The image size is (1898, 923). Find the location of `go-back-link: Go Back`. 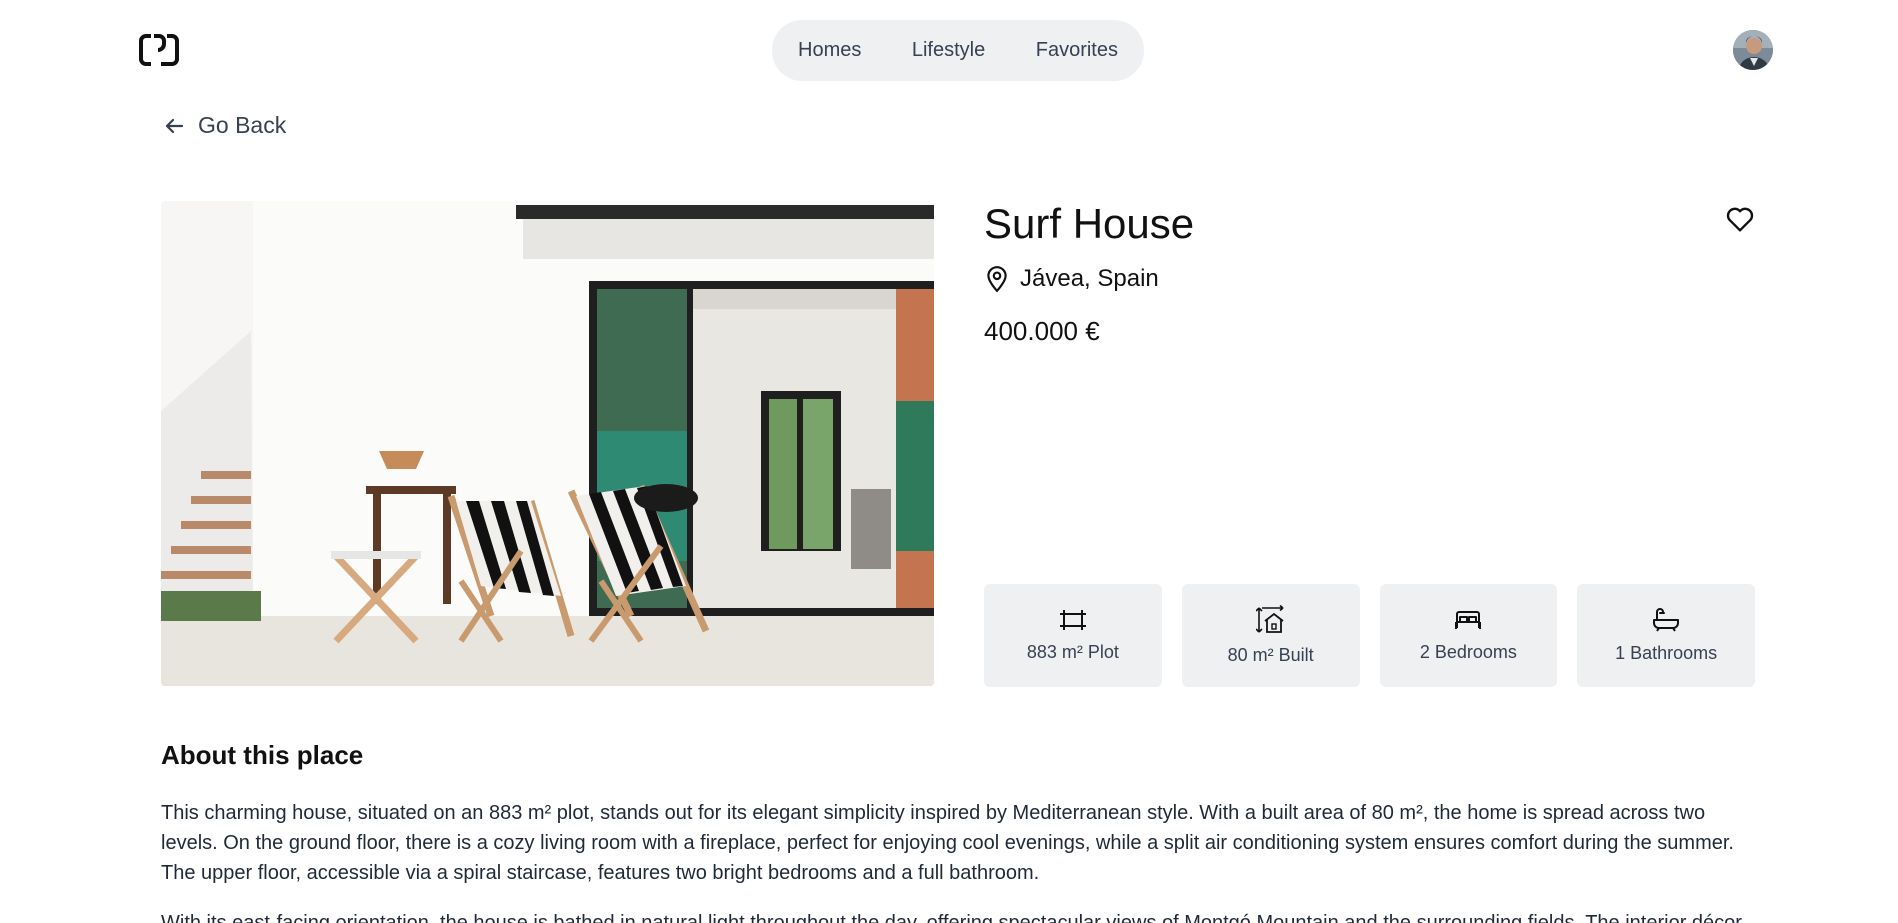

go-back-link: Go Back is located at coordinates (224, 125).